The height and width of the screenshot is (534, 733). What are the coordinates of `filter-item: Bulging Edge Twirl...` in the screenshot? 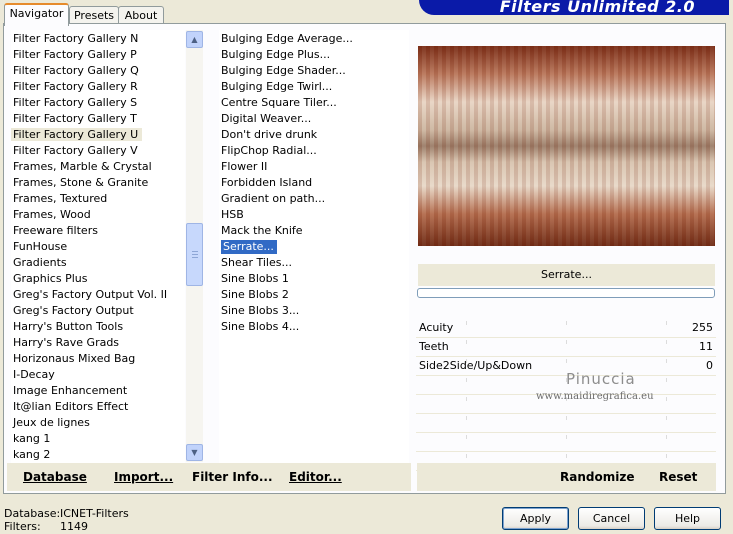 It's located at (314, 87).